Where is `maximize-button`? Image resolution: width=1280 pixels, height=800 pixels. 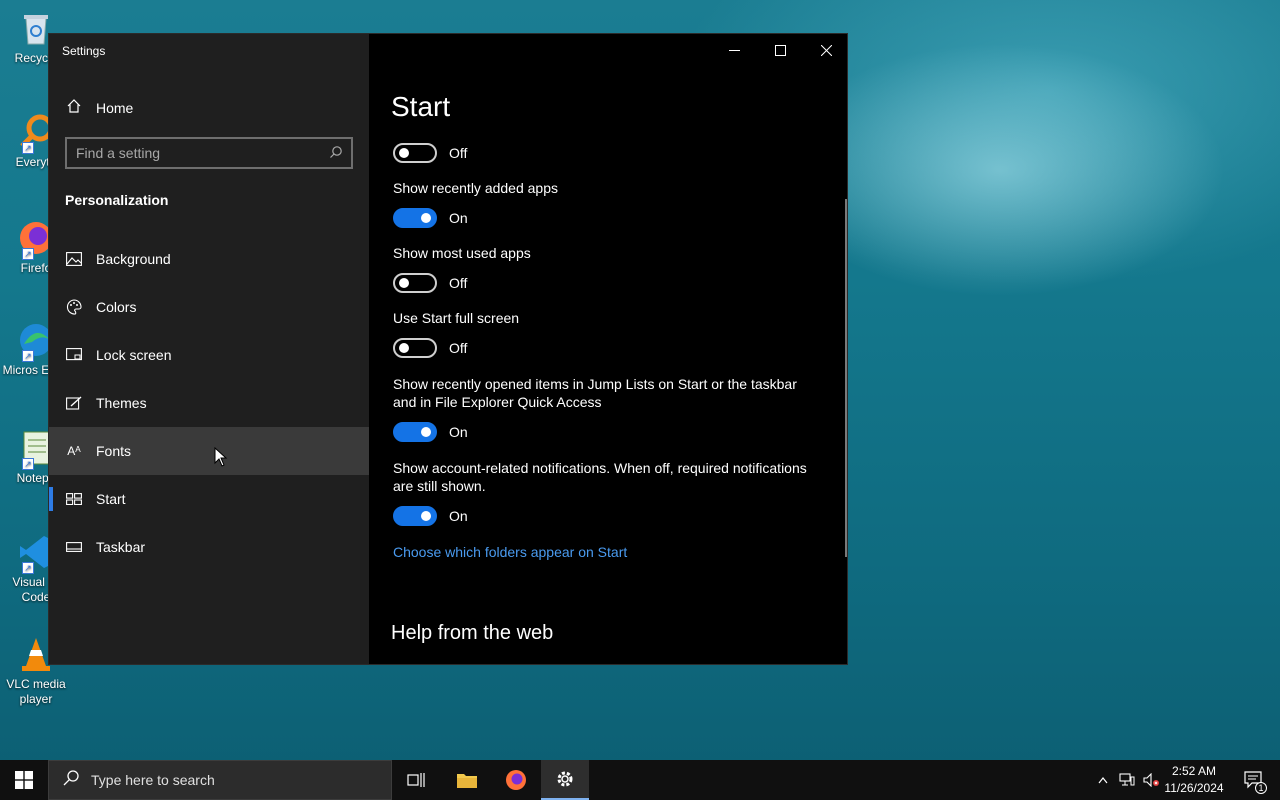 maximize-button is located at coordinates (780, 50).